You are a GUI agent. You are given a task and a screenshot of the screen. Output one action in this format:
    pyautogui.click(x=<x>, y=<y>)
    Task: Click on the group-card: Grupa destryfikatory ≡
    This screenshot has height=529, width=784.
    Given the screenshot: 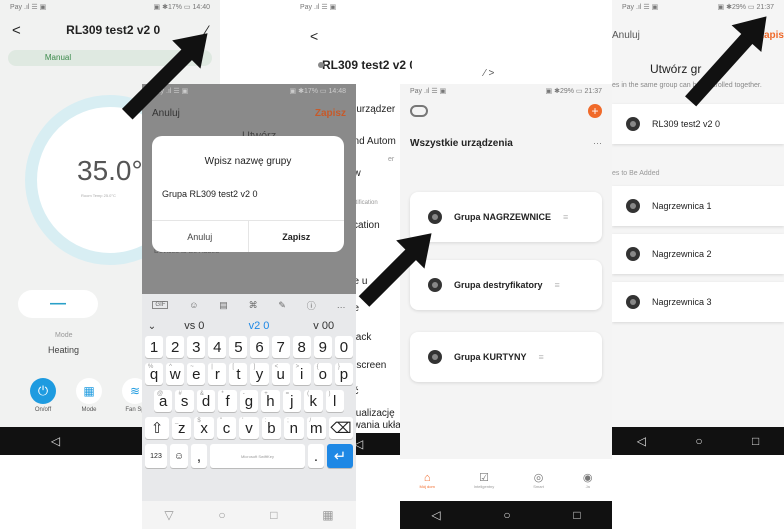 What is the action you would take?
    pyautogui.click(x=506, y=285)
    